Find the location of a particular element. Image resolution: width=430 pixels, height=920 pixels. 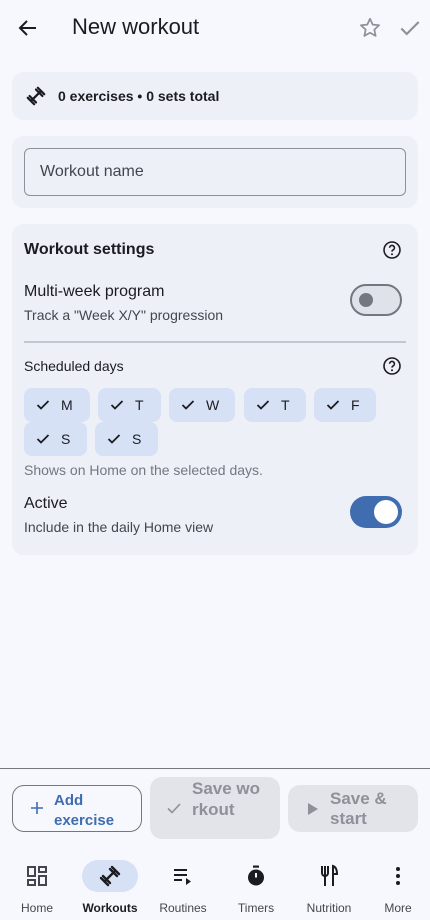

more-vert-icon is located at coordinates (398, 876).